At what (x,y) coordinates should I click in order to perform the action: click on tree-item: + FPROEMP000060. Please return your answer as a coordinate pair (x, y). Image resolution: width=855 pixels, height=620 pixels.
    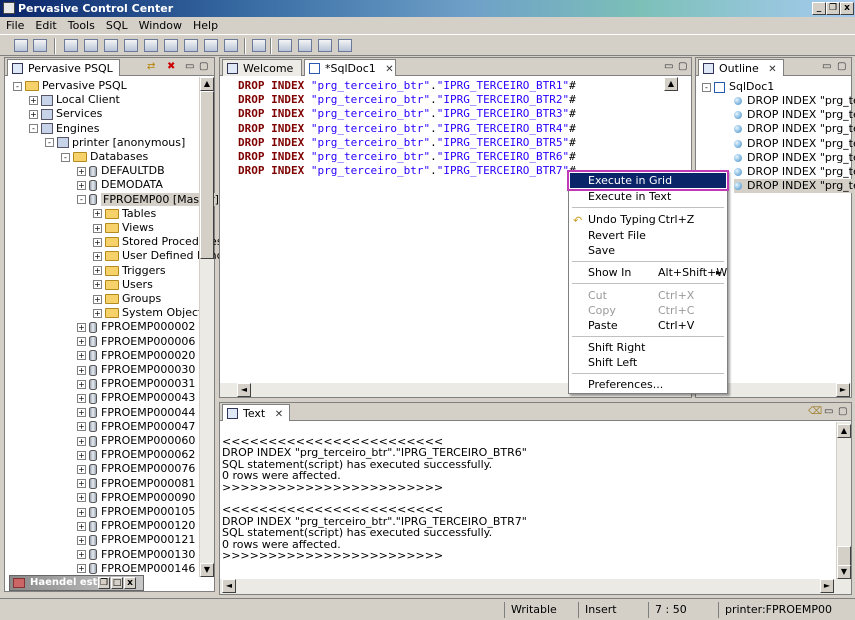
    Looking at the image, I should click on (136, 441).